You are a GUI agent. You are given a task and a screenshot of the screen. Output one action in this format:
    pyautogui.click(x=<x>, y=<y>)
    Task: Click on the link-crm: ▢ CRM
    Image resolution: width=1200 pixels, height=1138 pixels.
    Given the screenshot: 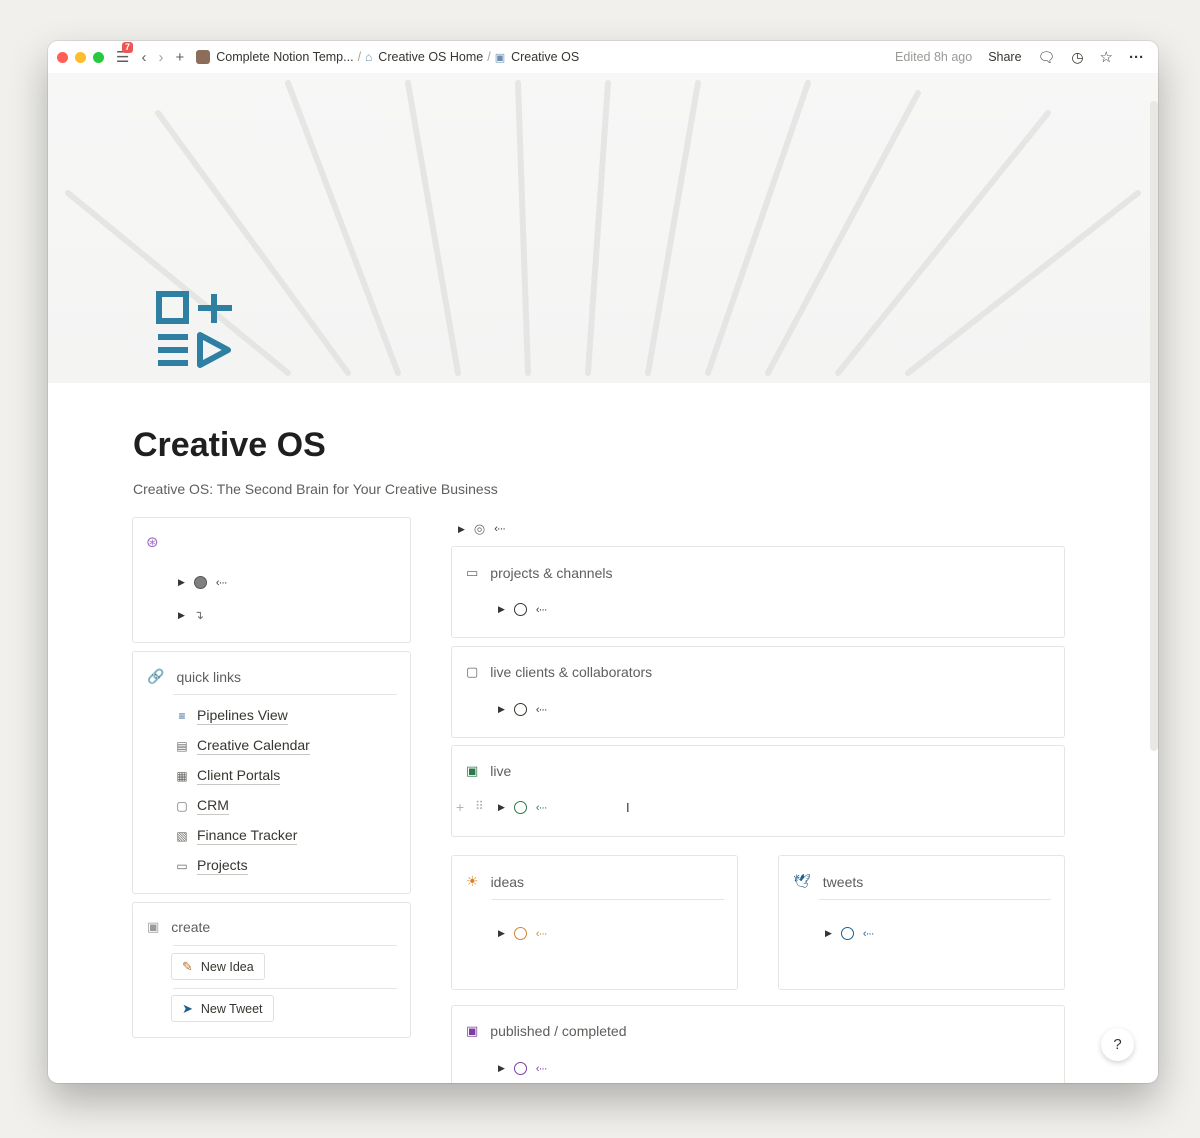 What is the action you would take?
    pyautogui.click(x=242, y=806)
    